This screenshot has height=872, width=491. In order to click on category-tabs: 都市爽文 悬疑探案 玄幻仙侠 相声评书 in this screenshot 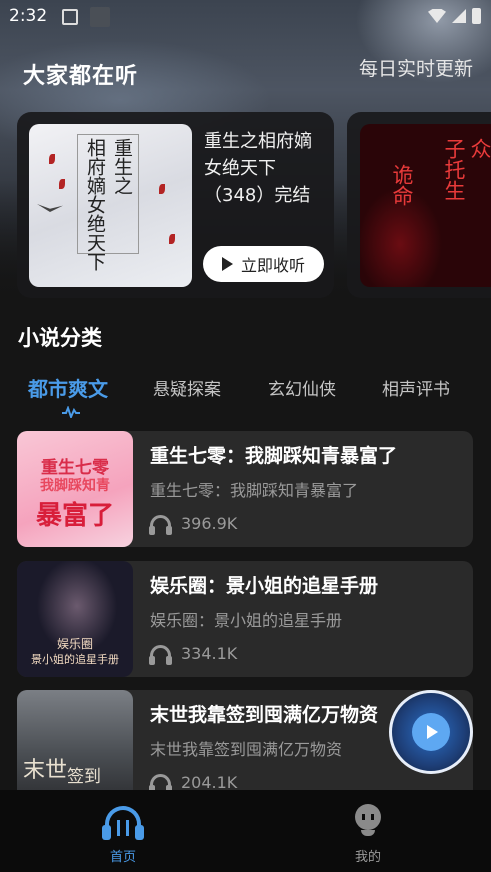, I will do `click(245, 395)`.